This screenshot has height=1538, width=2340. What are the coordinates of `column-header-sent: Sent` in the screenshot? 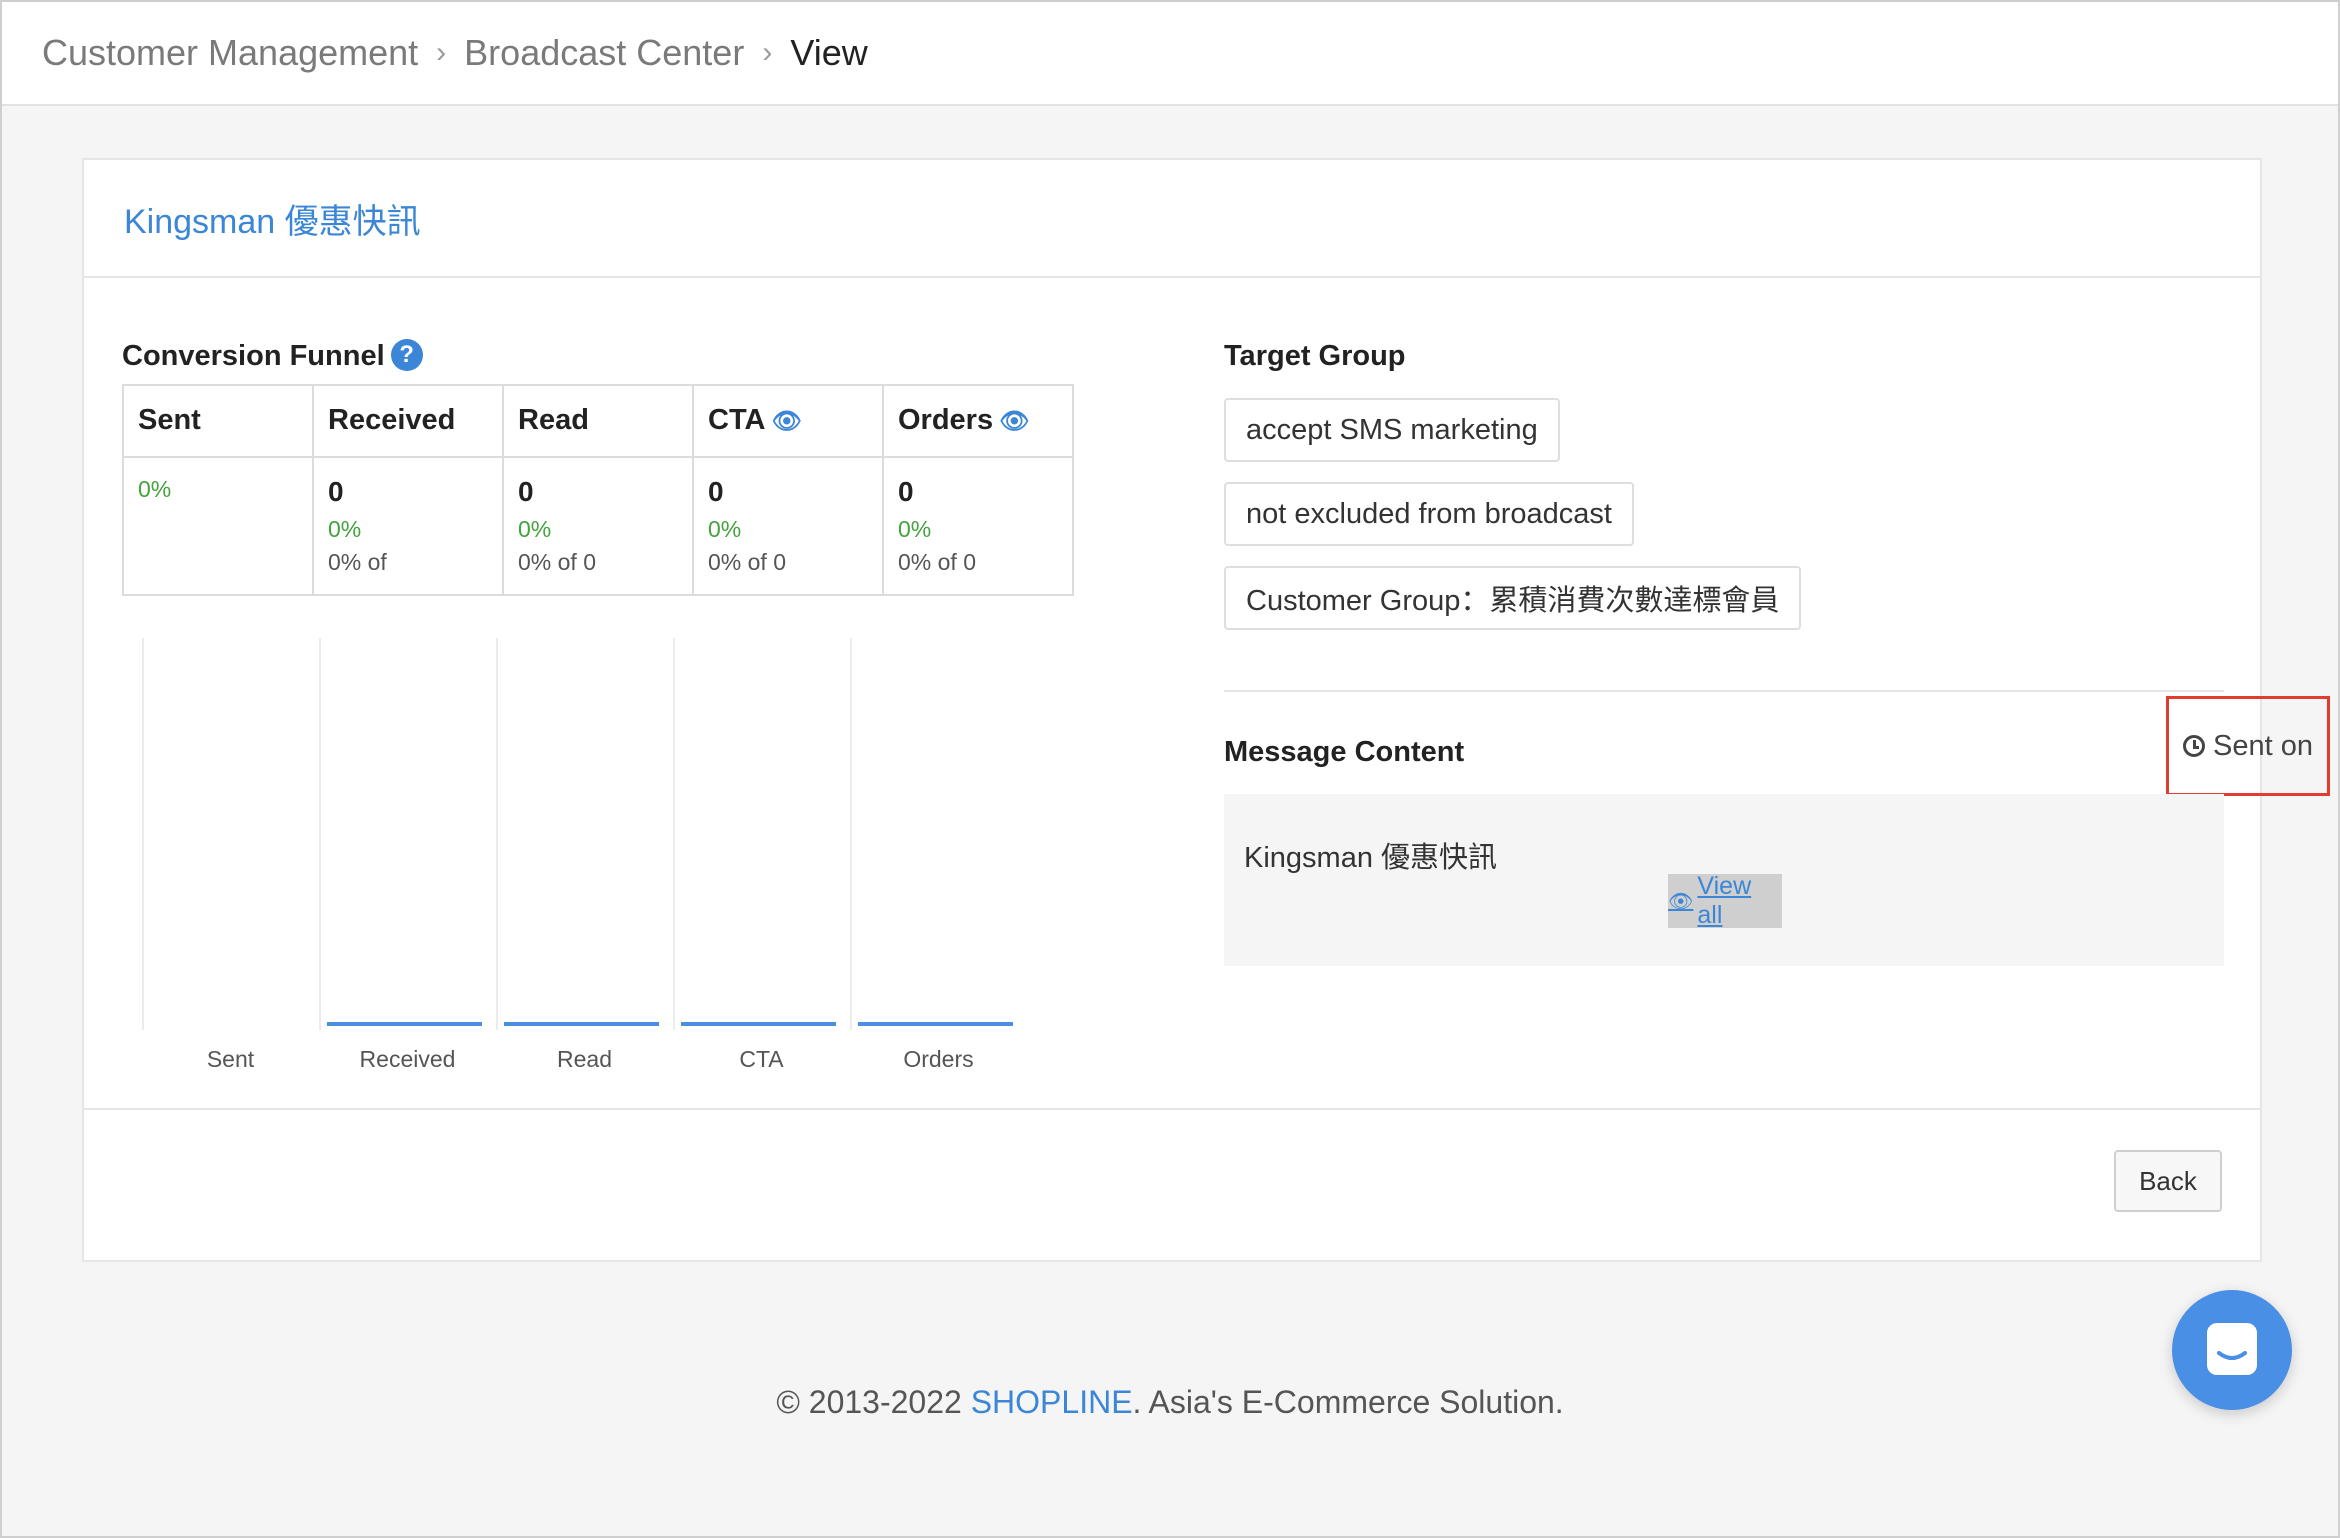 It's located at (218, 421).